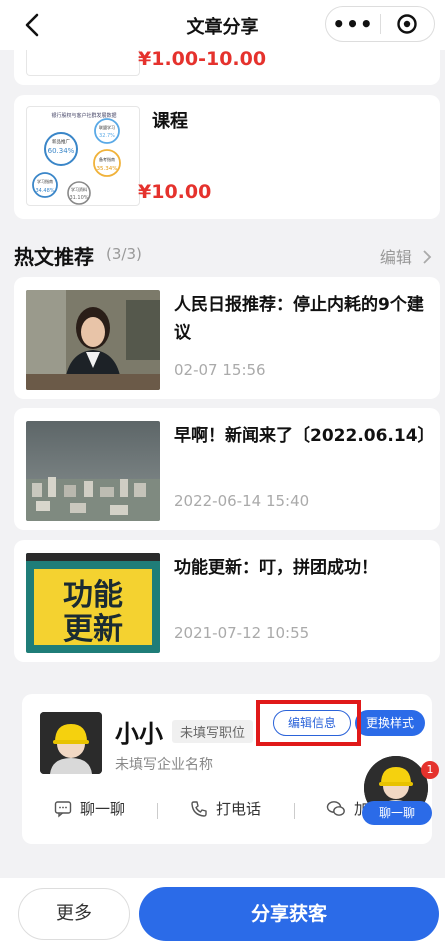 The height and width of the screenshot is (948, 445). What do you see at coordinates (79, 189) in the screenshot?
I see `svg-text: 学习资料` at bounding box center [79, 189].